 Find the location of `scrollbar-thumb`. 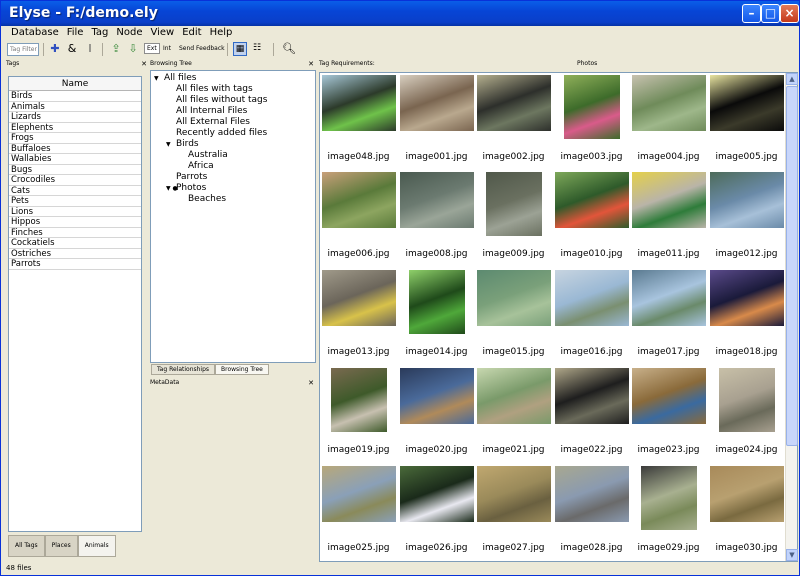

scrollbar-thumb is located at coordinates (792, 266).